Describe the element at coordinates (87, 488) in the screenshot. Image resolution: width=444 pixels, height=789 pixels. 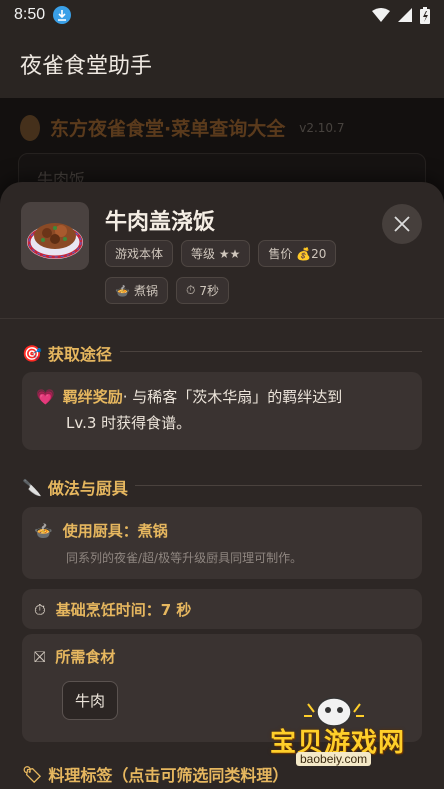
I see `method-title: 做法与厨具` at that location.